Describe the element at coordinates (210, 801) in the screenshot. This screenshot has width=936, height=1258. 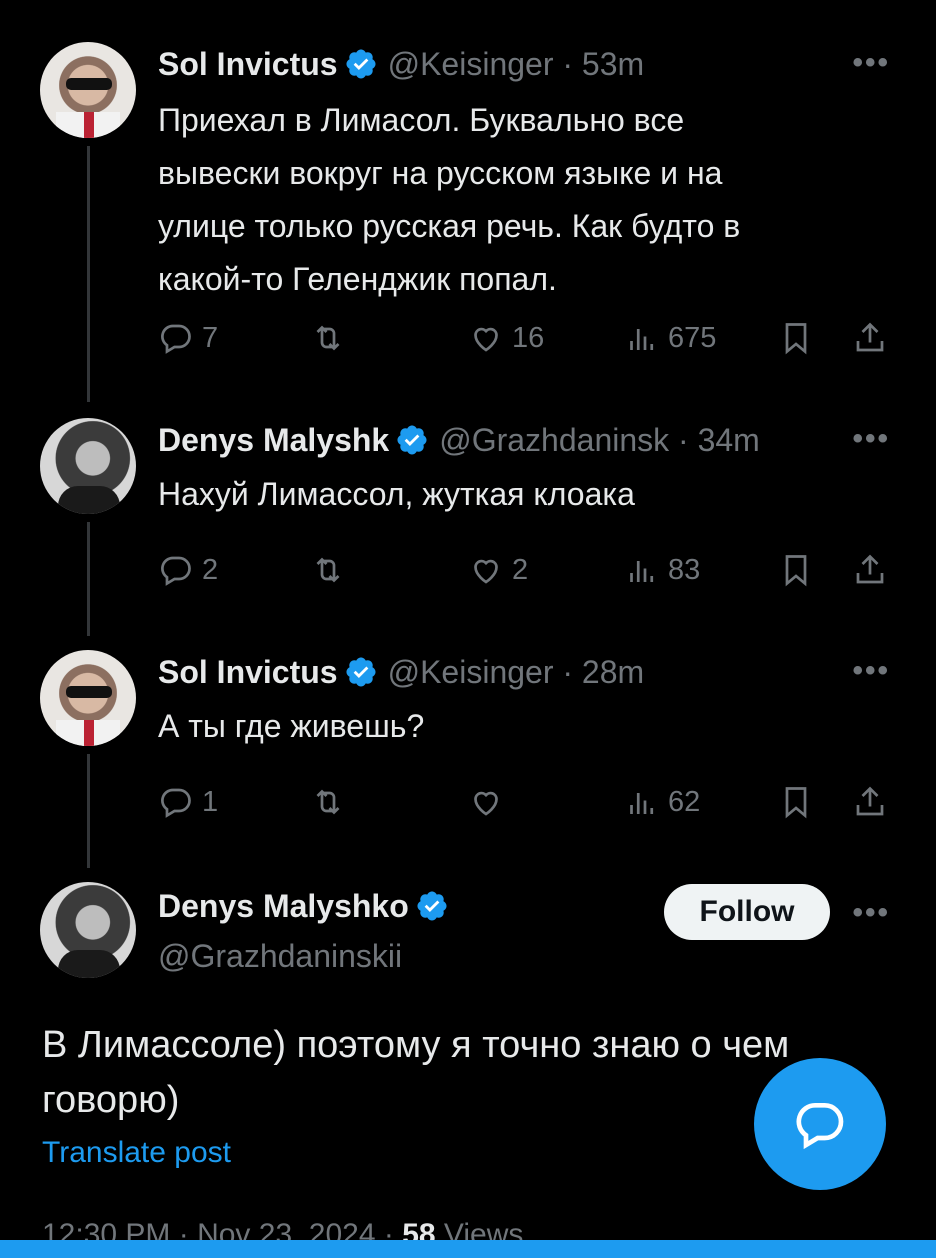
I see `reply-count: 1` at that location.